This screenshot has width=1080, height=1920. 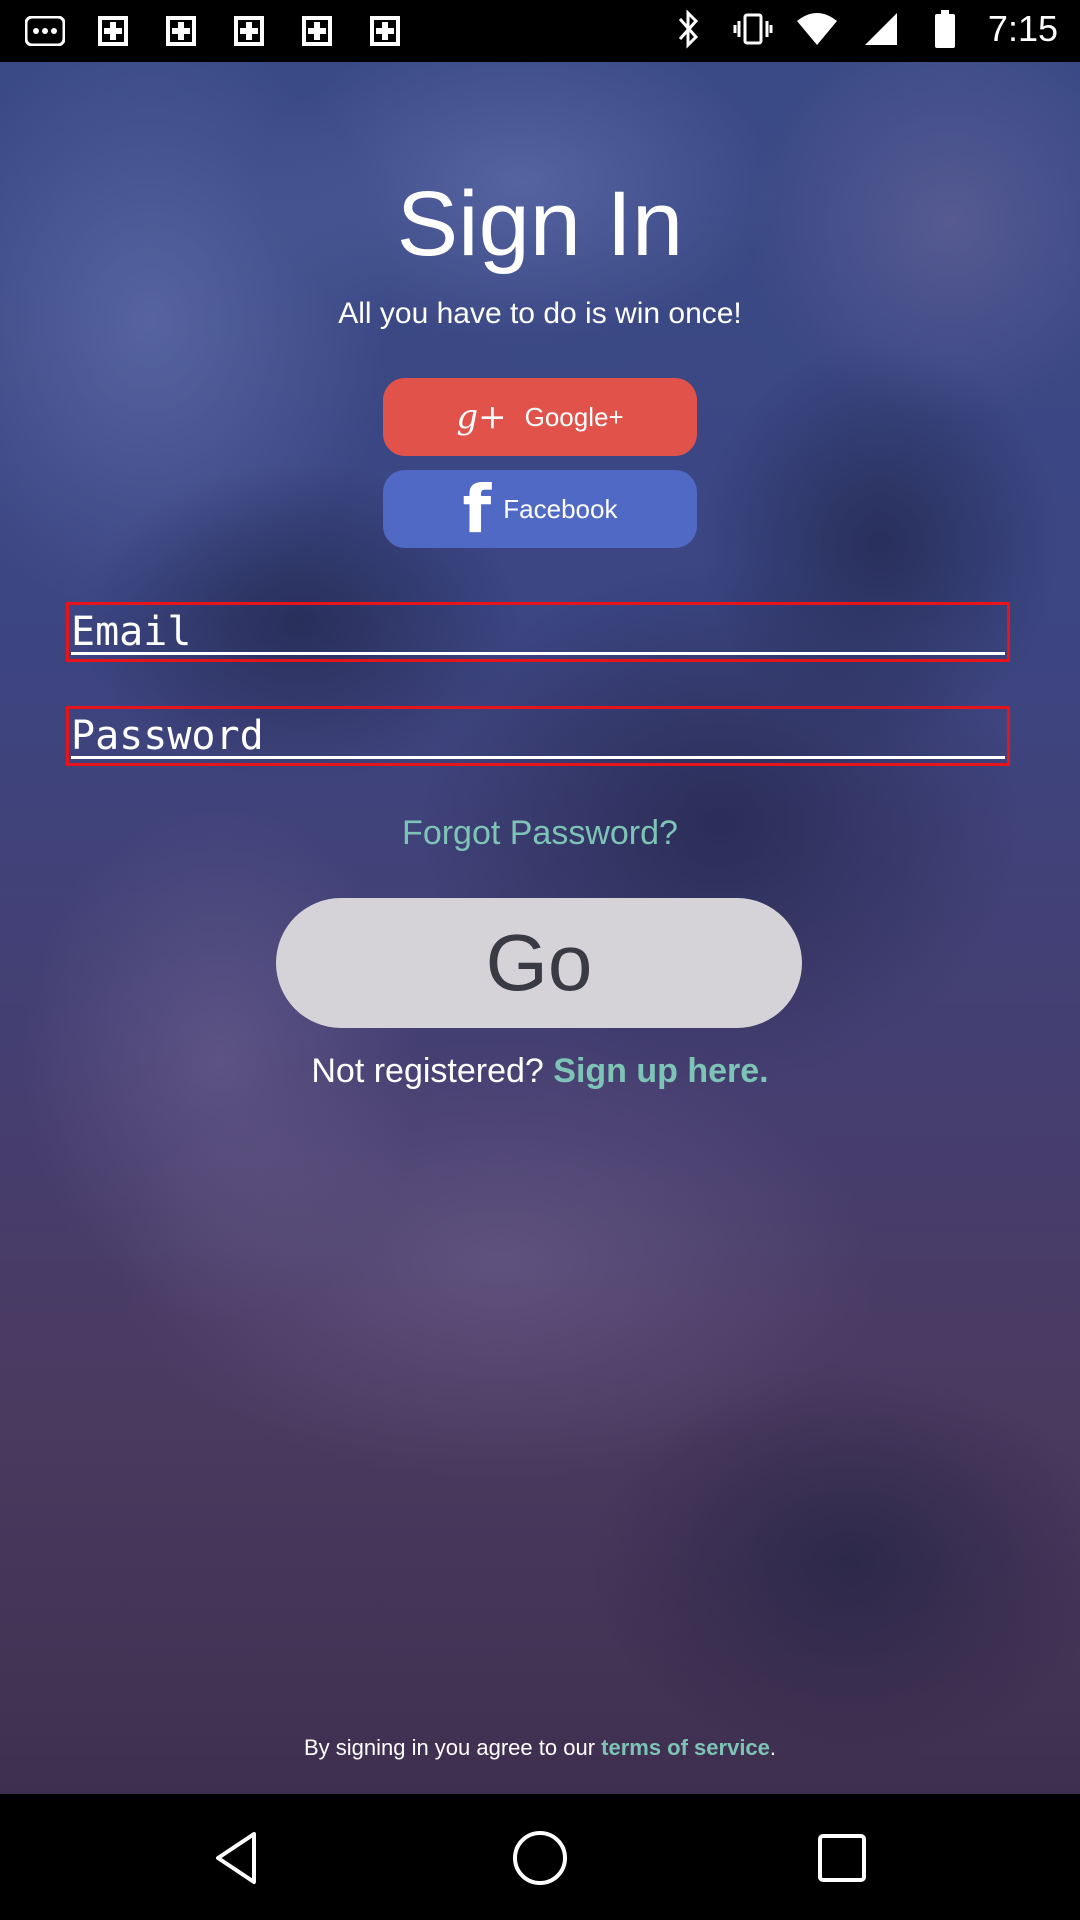 I want to click on email-input, so click(x=538, y=632).